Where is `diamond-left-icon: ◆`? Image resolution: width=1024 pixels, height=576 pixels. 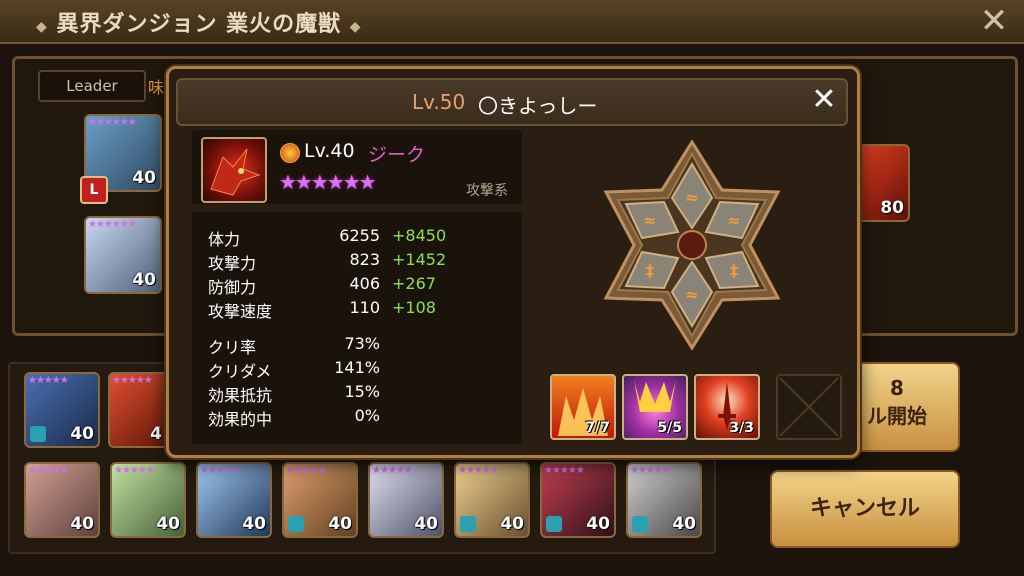 diamond-left-icon: ◆ is located at coordinates (42, 27).